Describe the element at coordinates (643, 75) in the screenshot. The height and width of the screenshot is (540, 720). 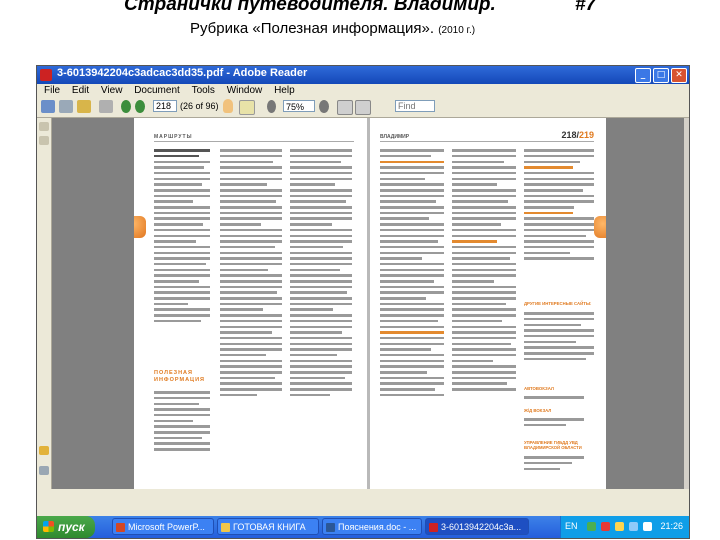
I see `minimize-button: _` at that location.